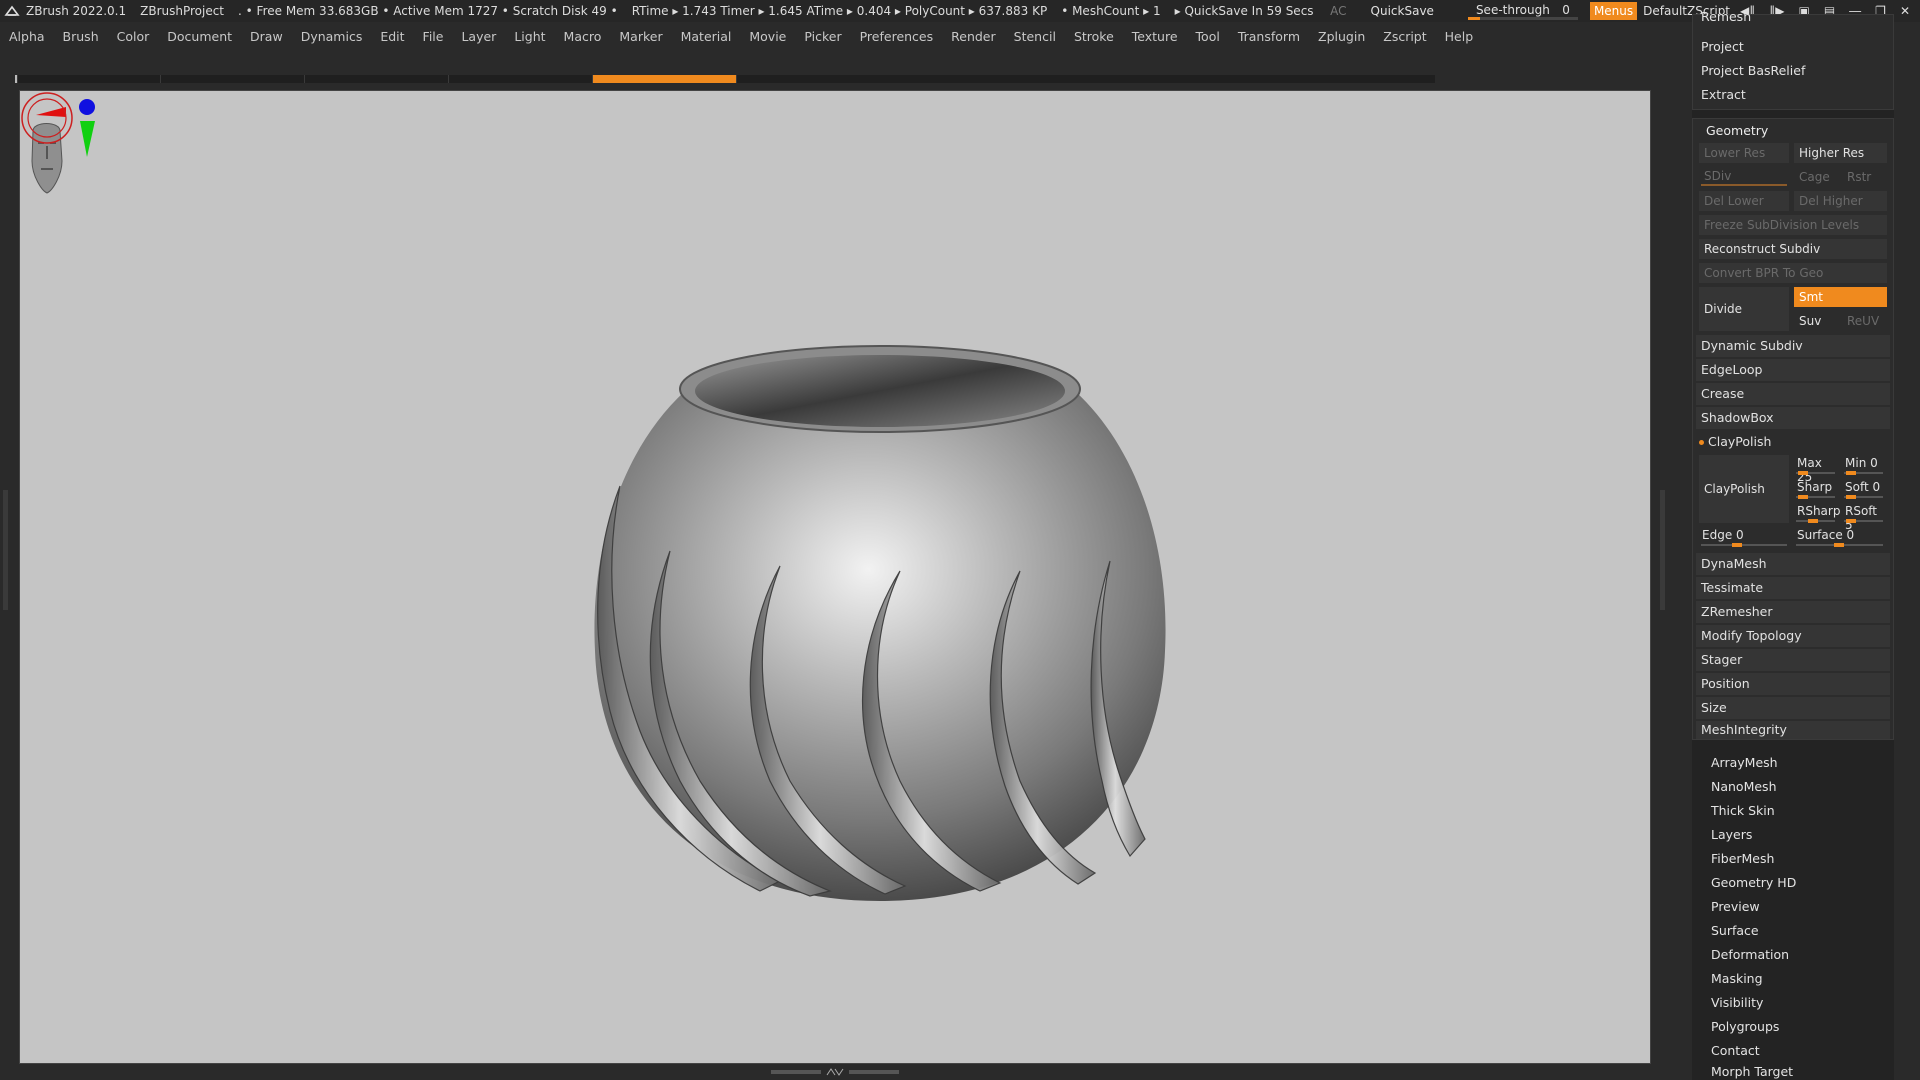 The height and width of the screenshot is (1080, 1920). I want to click on size-button: Size, so click(1793, 708).